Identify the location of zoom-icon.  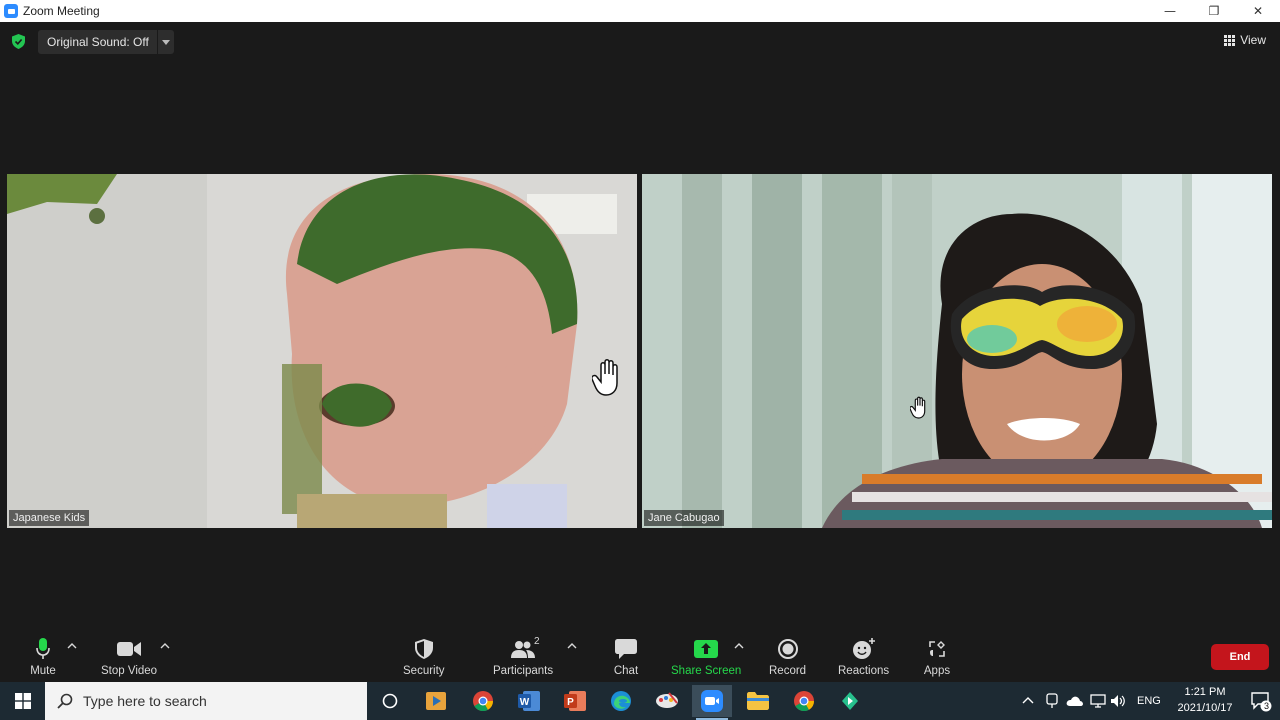
(712, 701).